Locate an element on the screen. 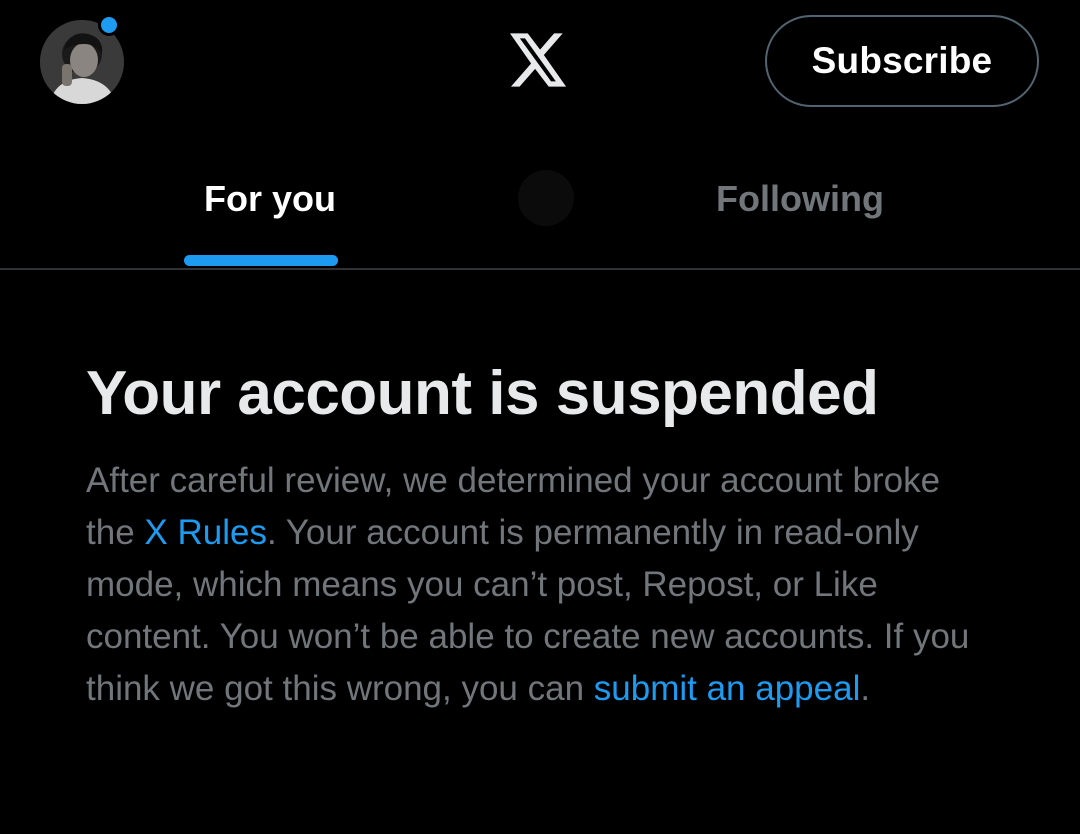  tab-for-you-label: For you is located at coordinates (270, 198).